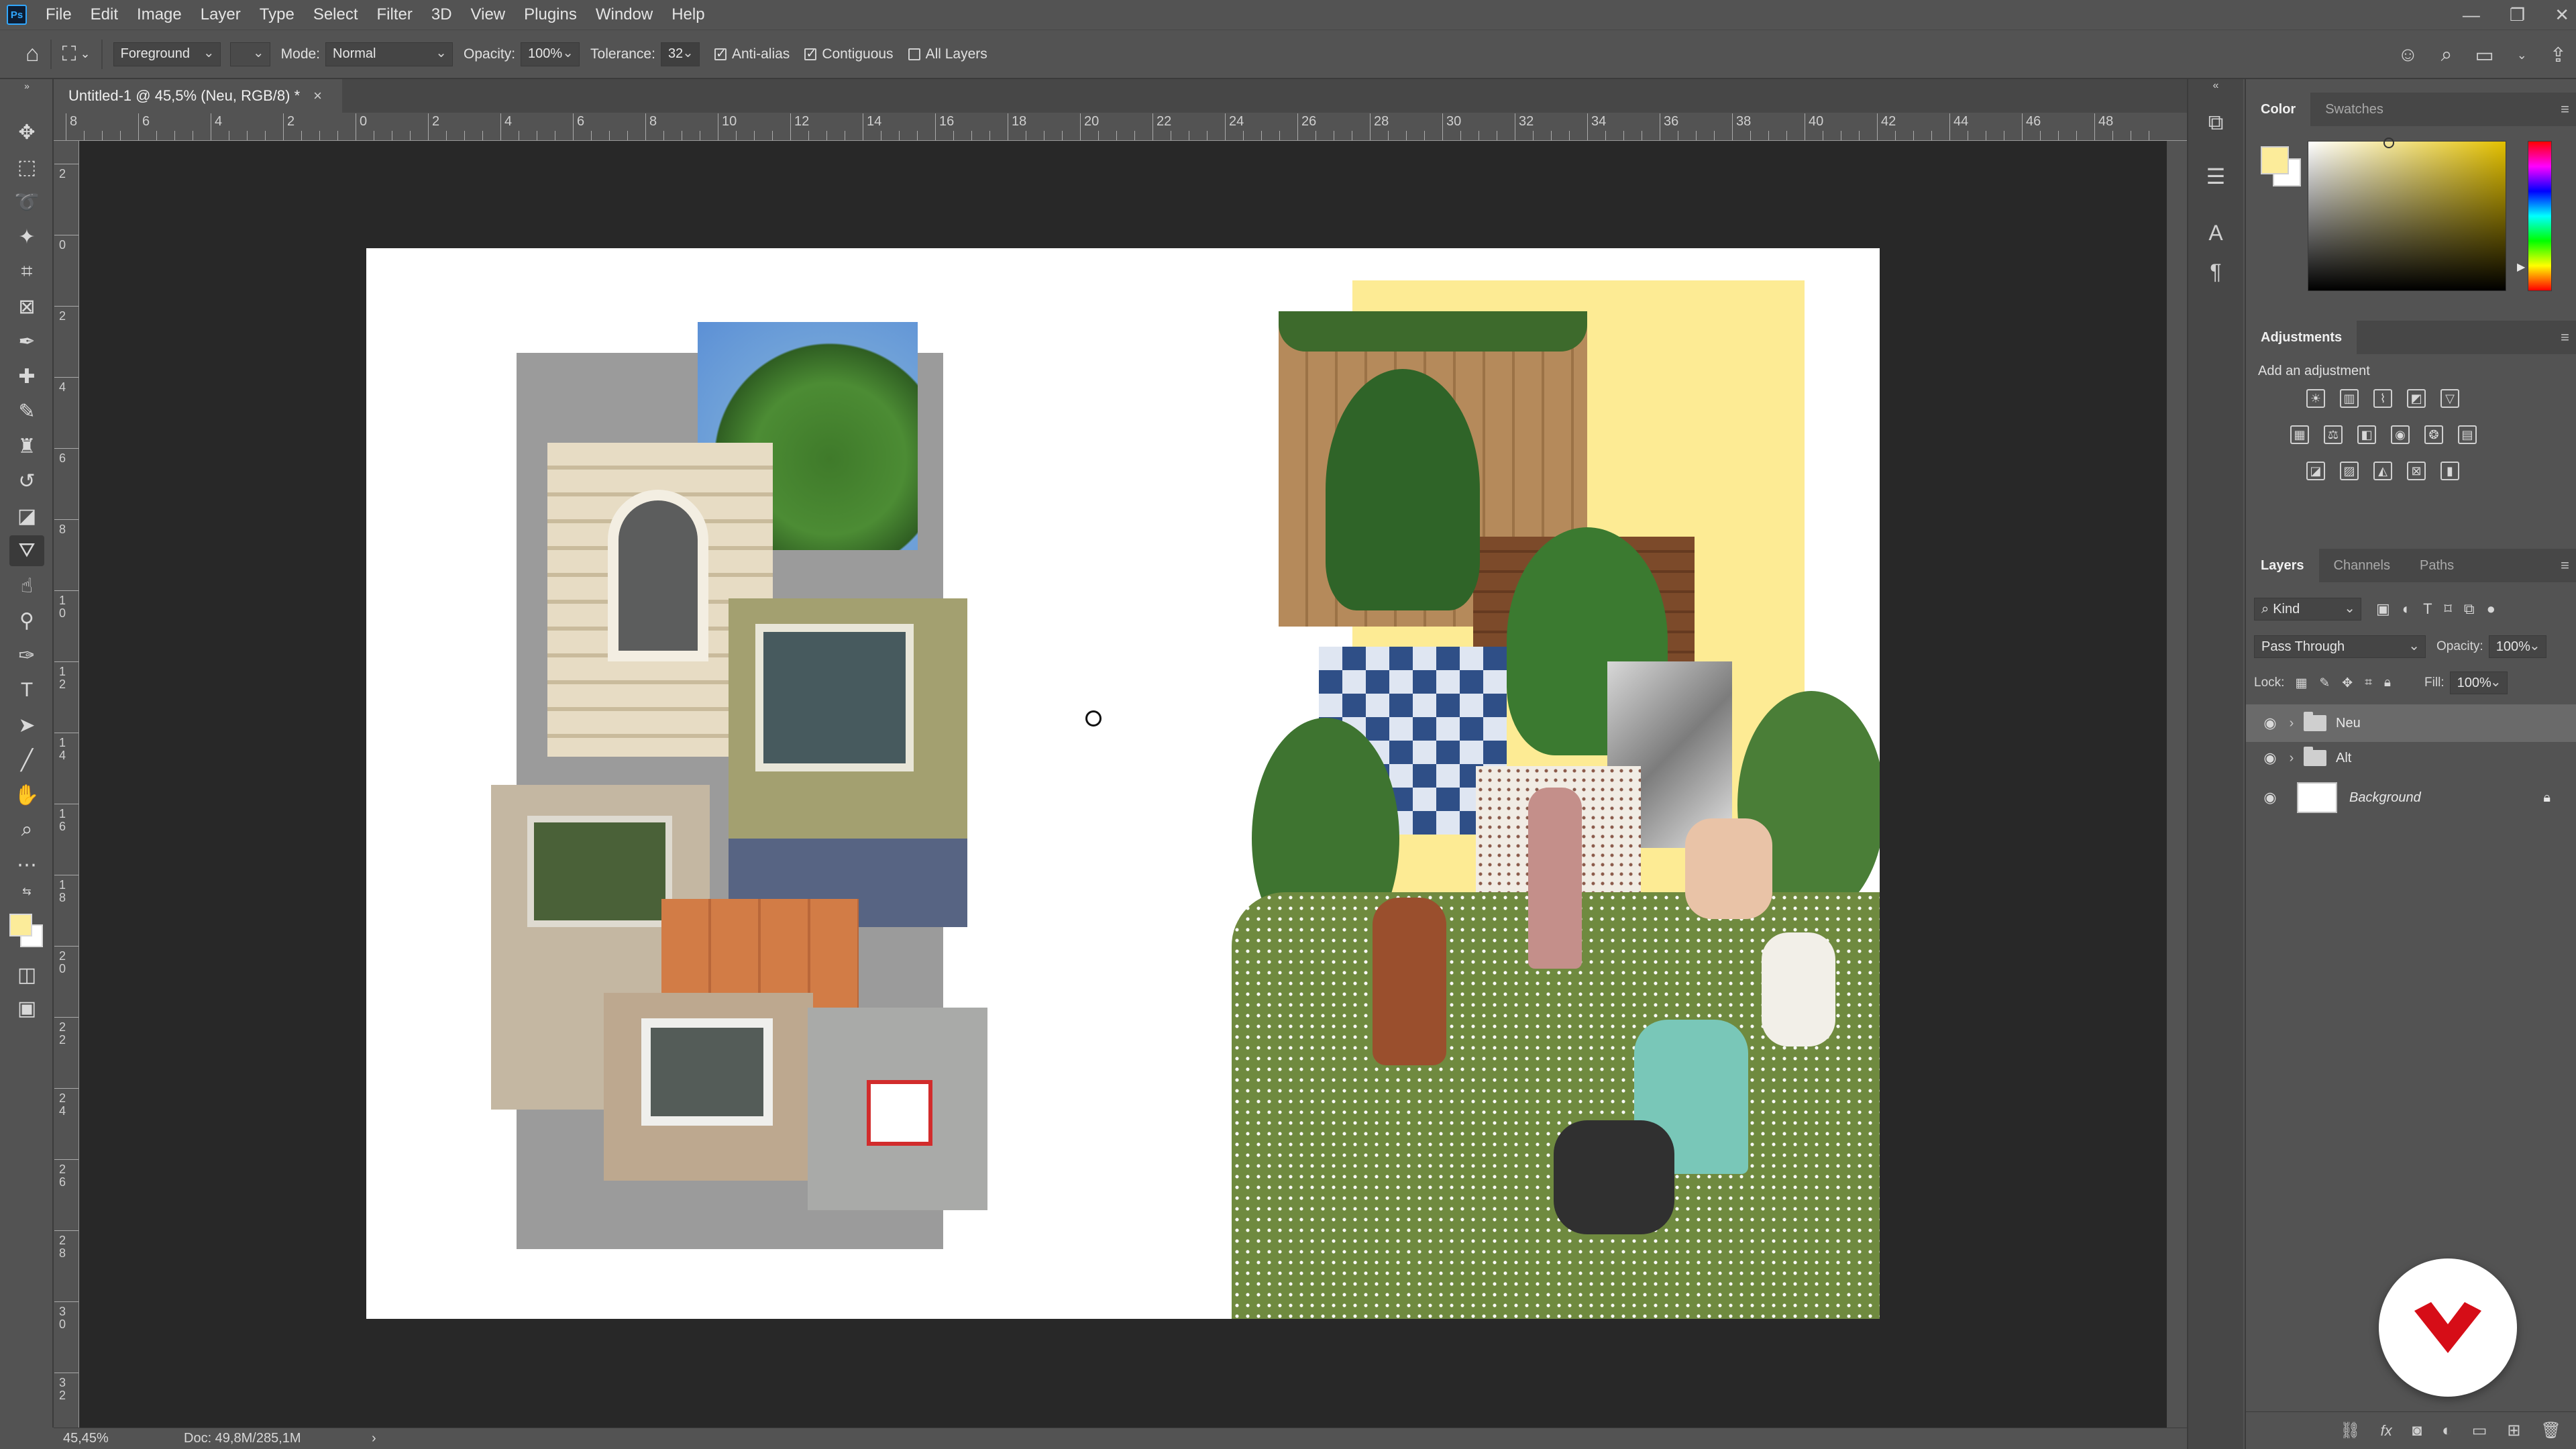 The image size is (2576, 1449). What do you see at coordinates (26, 725) in the screenshot?
I see `path-selection-tool-icon: ➤` at bounding box center [26, 725].